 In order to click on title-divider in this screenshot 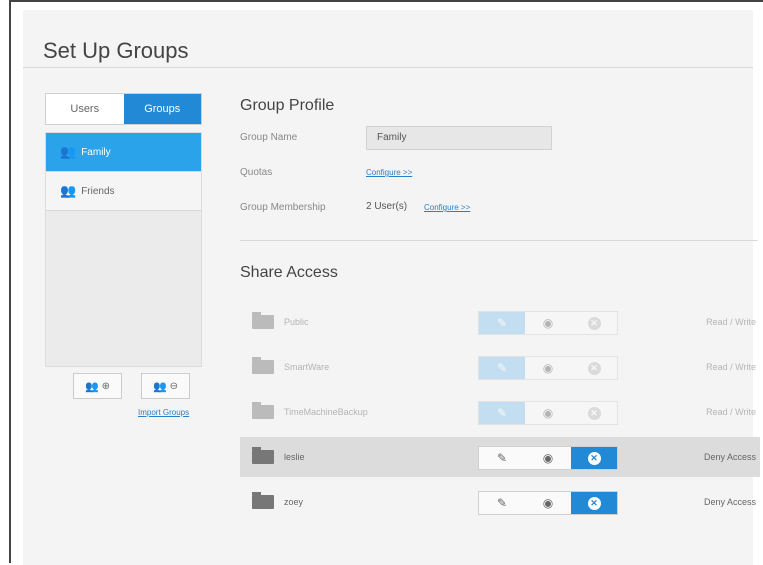, I will do `click(388, 67)`.